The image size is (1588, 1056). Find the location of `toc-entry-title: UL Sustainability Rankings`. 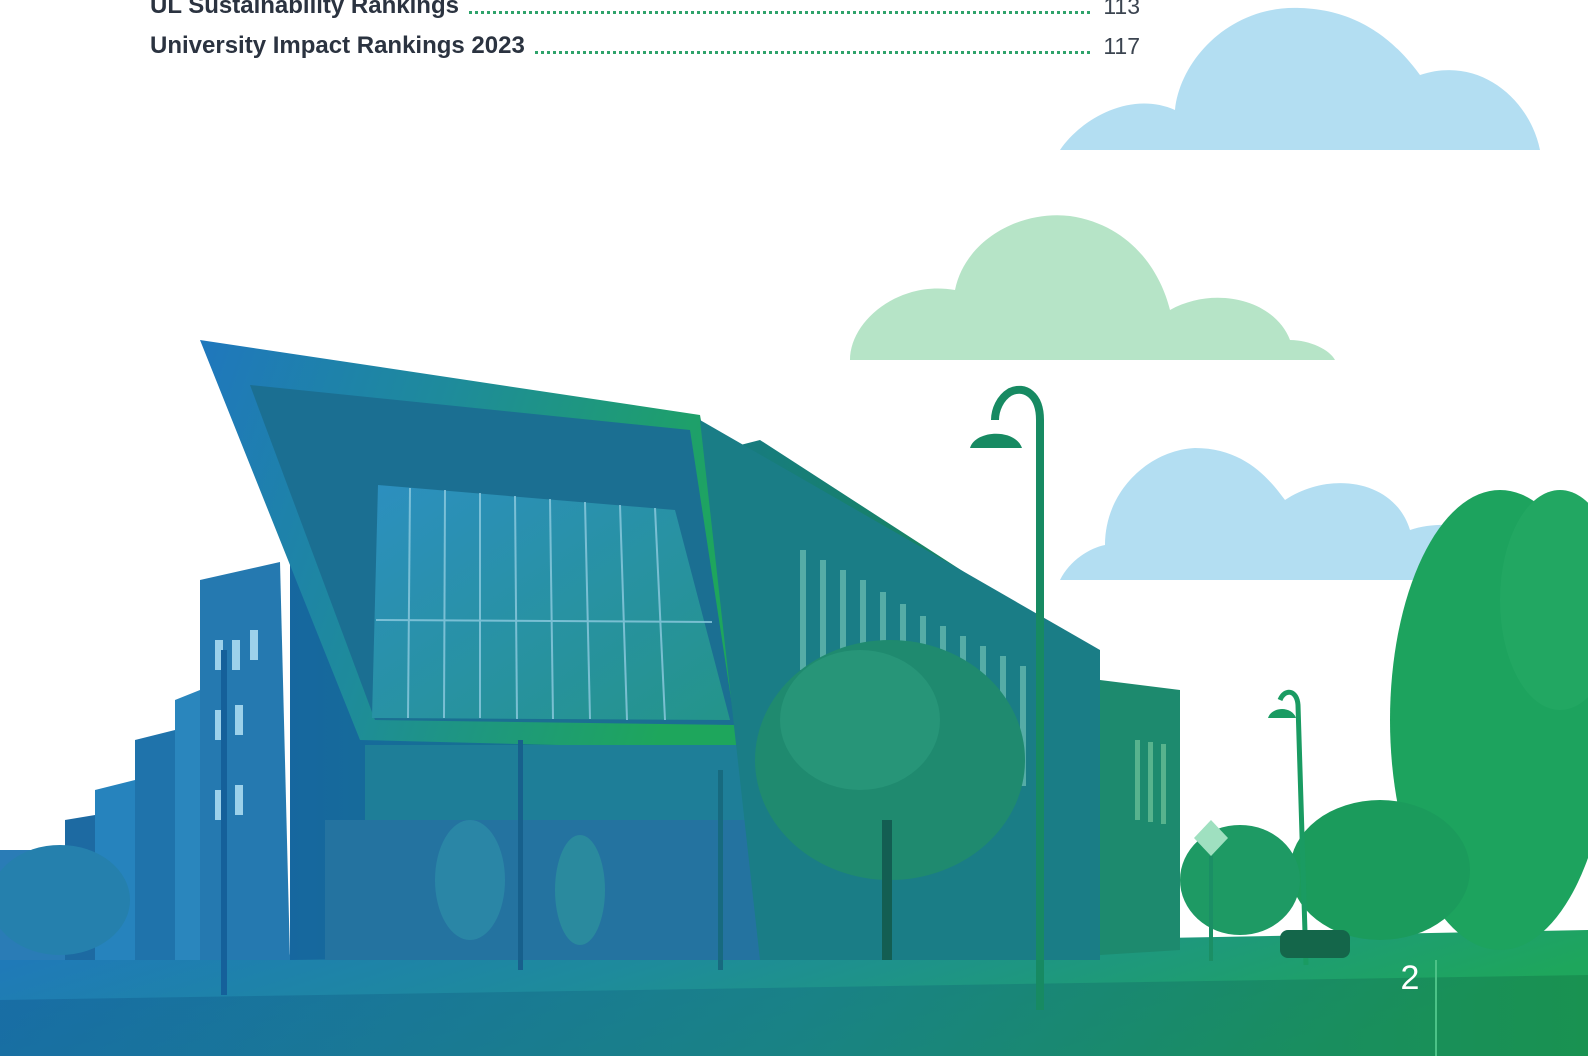

toc-entry-title: UL Sustainability Rankings is located at coordinates (309, 10).